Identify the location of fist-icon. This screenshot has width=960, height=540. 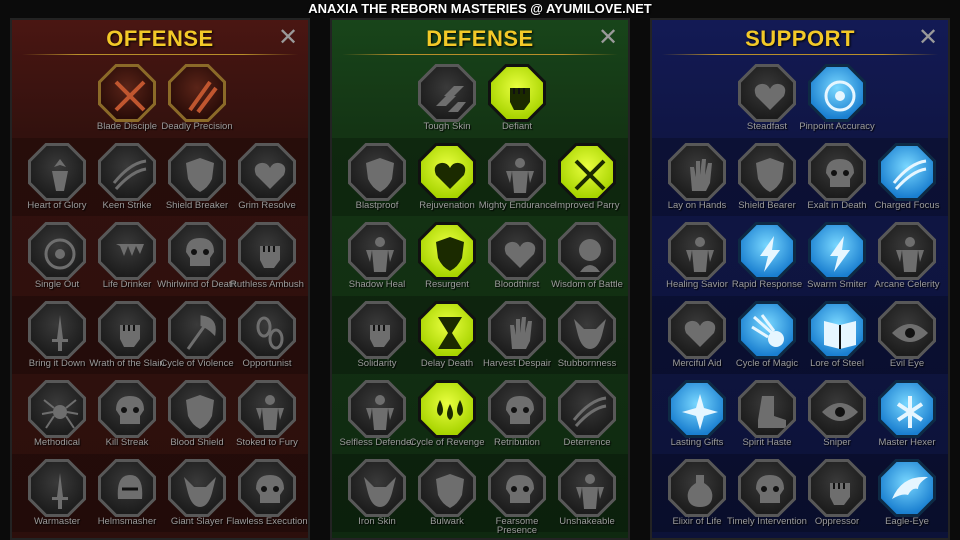
(130, 336).